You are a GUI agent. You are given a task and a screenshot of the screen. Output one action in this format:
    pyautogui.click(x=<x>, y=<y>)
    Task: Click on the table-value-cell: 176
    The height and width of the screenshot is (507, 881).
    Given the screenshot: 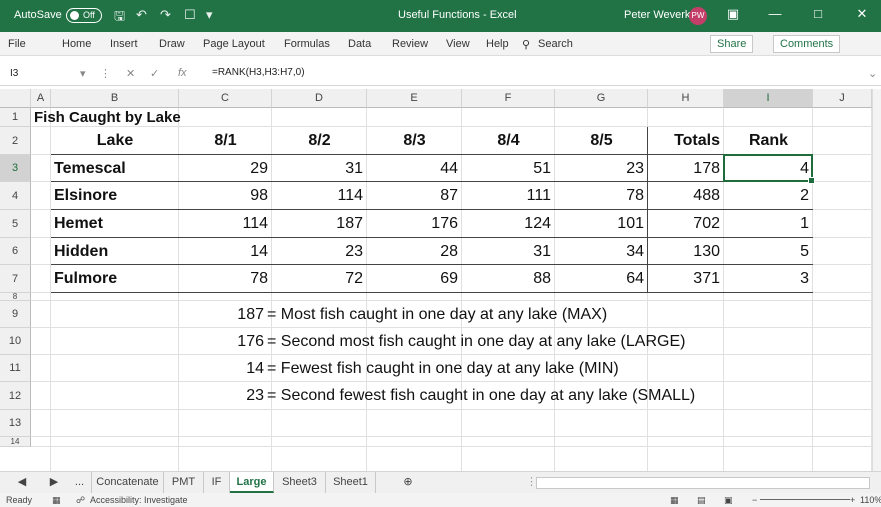 What is the action you would take?
    pyautogui.click(x=412, y=224)
    